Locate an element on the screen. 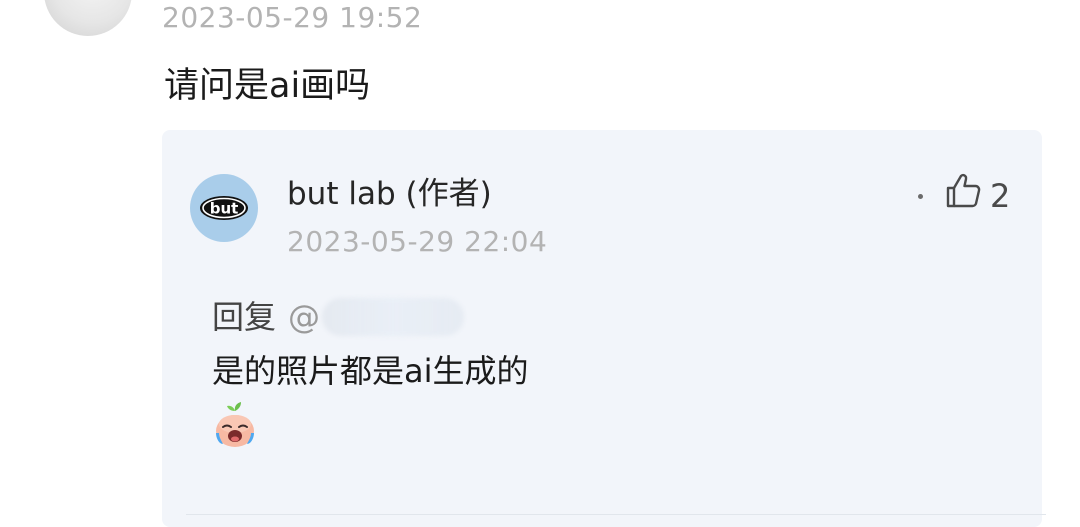 Image resolution: width=1080 pixels, height=527 pixels. reply-label: 回复 is located at coordinates (244, 317).